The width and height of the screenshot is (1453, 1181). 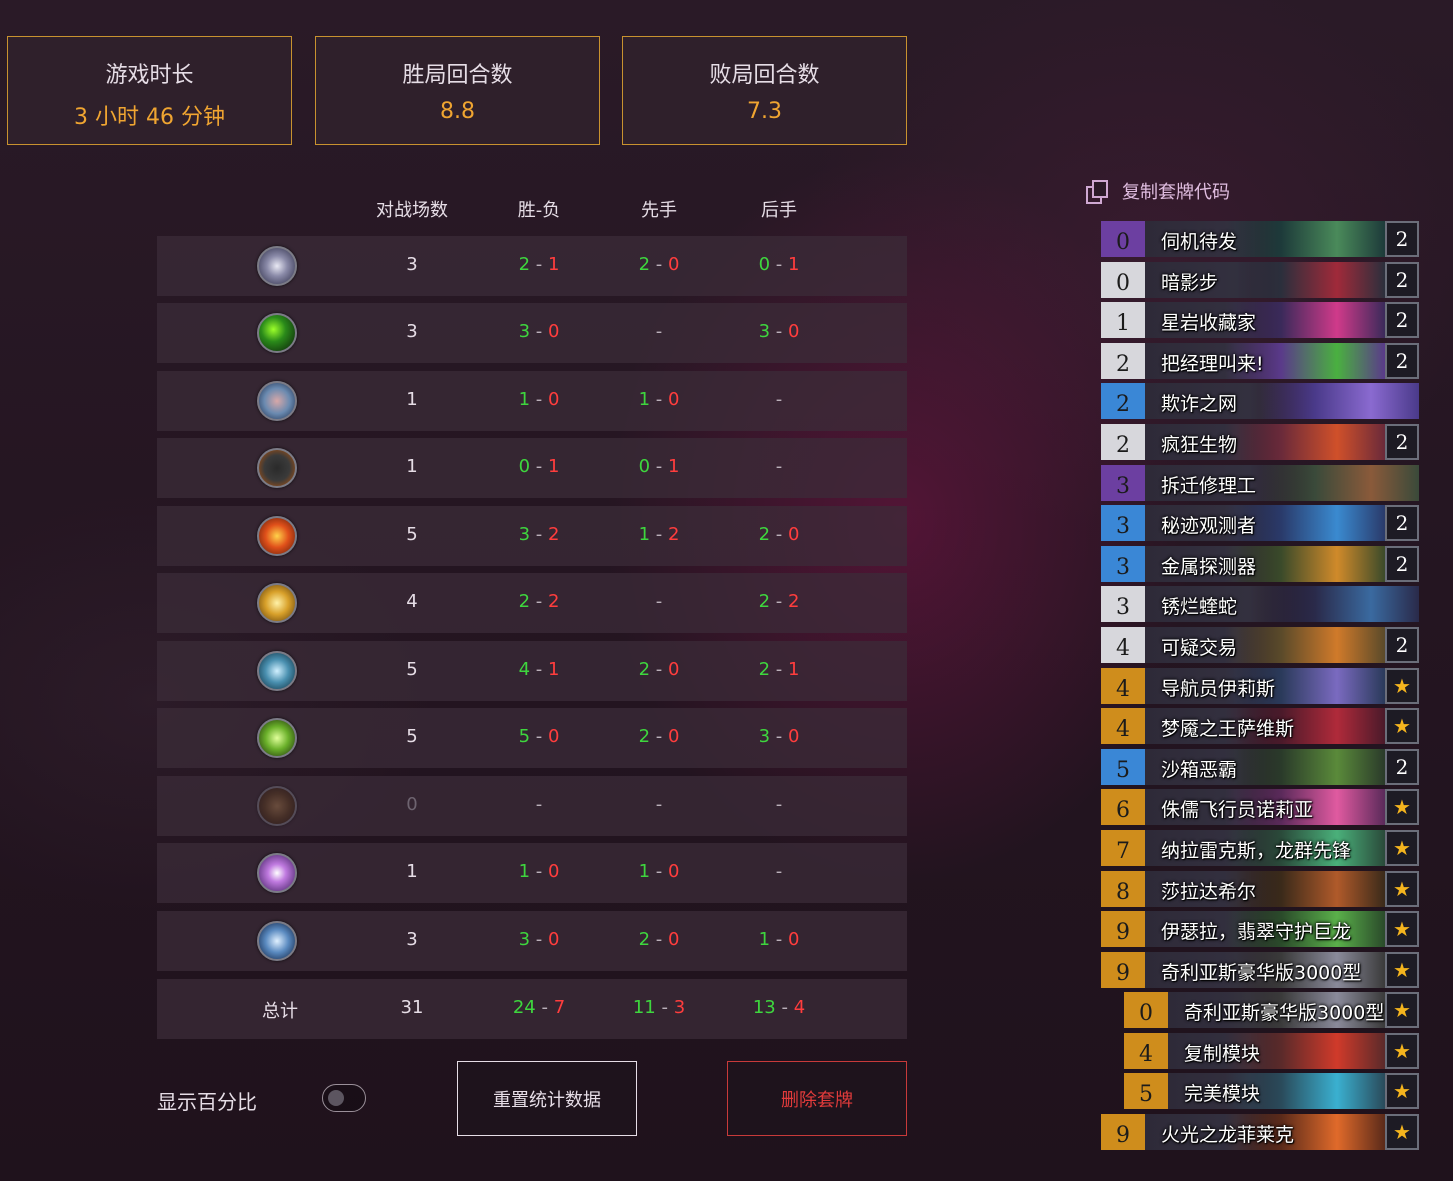 What do you see at coordinates (764, 75) in the screenshot?
I see `stat-label: 败局回合数` at bounding box center [764, 75].